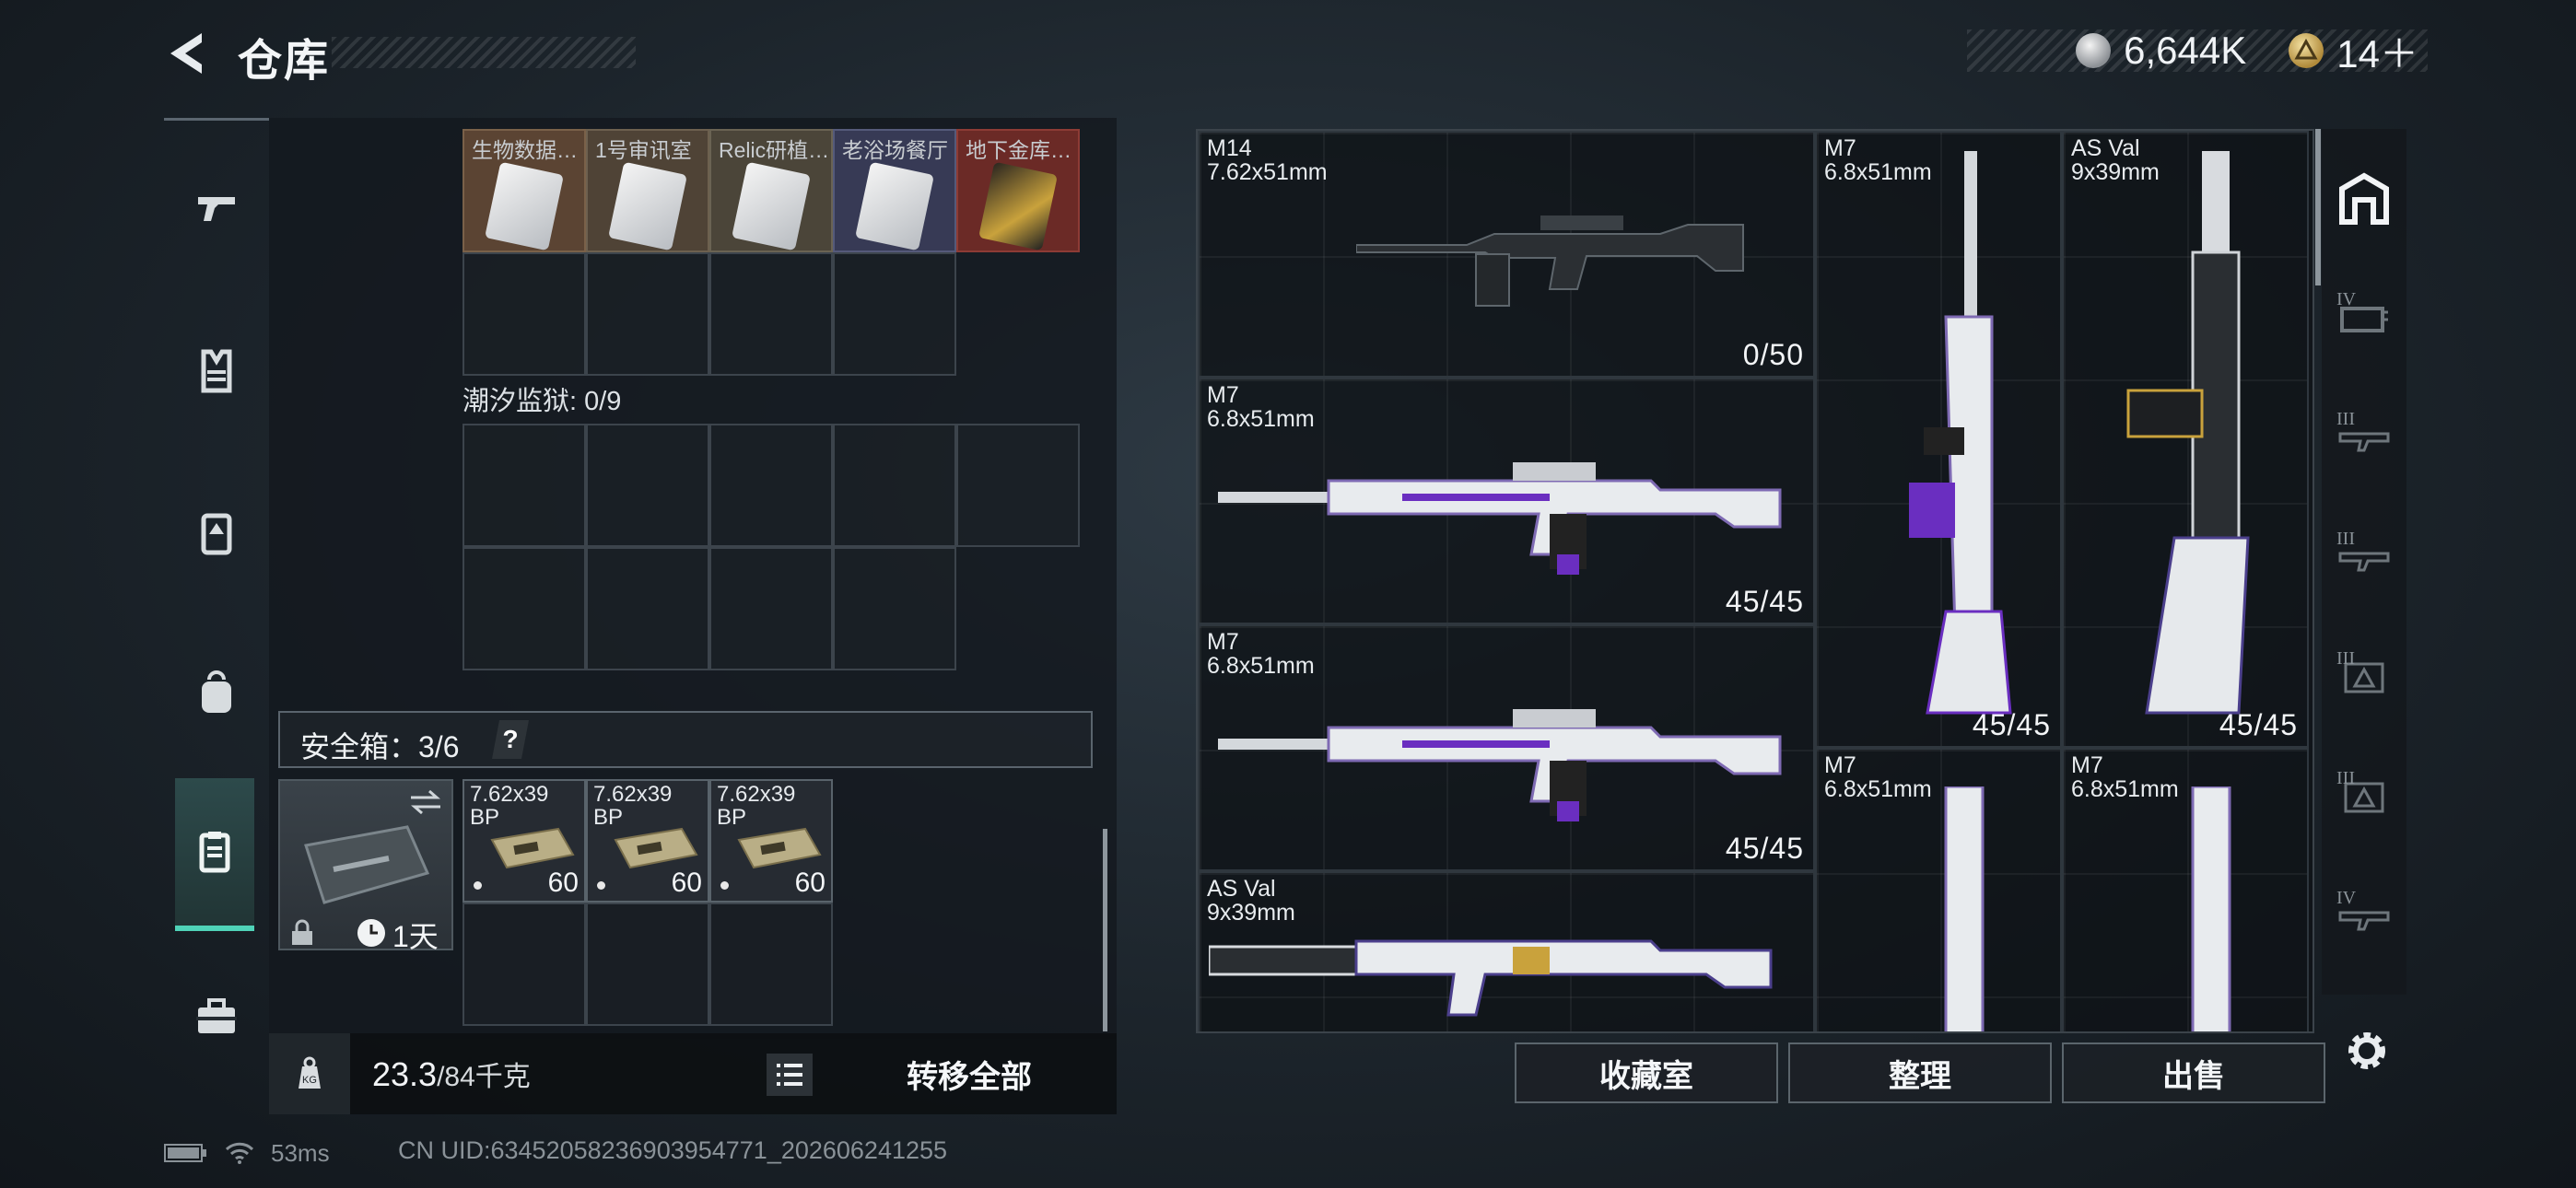 This screenshot has width=2576, height=1188. Describe the element at coordinates (643, 150) in the screenshot. I see `key-card-label: 1号审讯室` at that location.